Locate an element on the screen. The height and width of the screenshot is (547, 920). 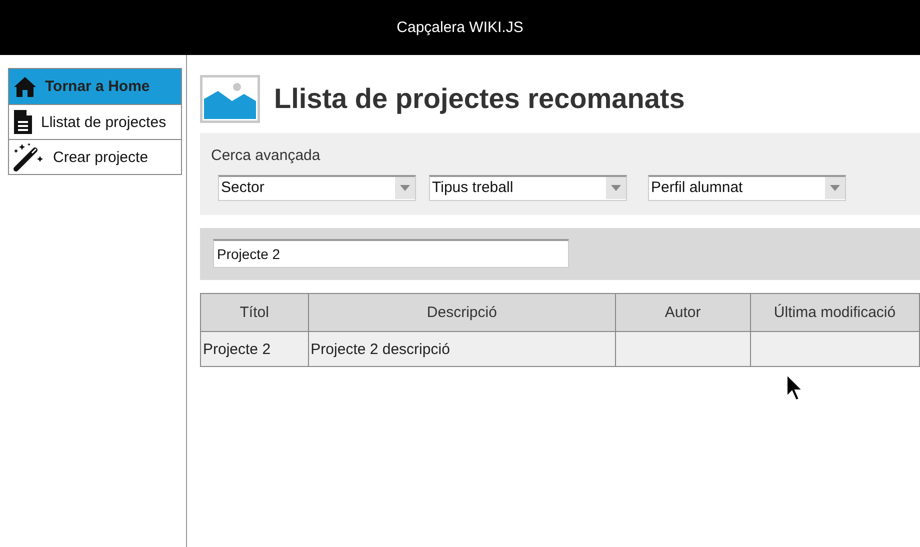
mouse-cursor-icon is located at coordinates (795, 388).